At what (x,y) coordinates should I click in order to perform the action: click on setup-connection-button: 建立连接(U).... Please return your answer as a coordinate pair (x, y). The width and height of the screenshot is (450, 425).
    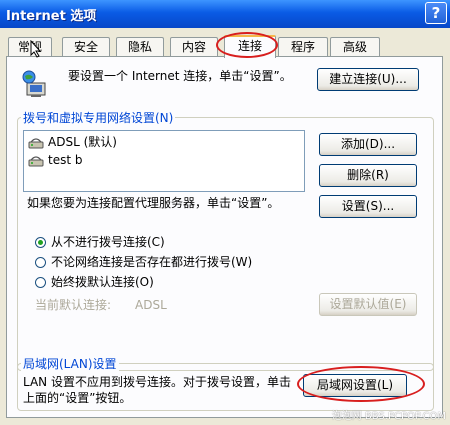
    Looking at the image, I should click on (368, 79).